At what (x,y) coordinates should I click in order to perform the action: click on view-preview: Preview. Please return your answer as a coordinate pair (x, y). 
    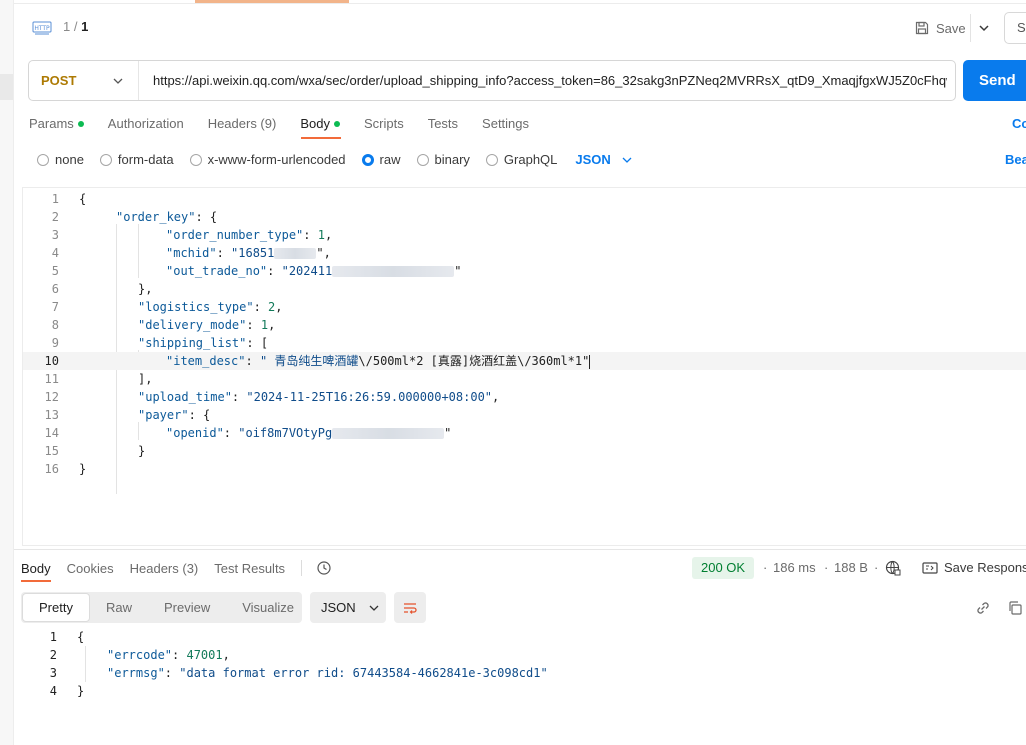
    Looking at the image, I should click on (187, 607).